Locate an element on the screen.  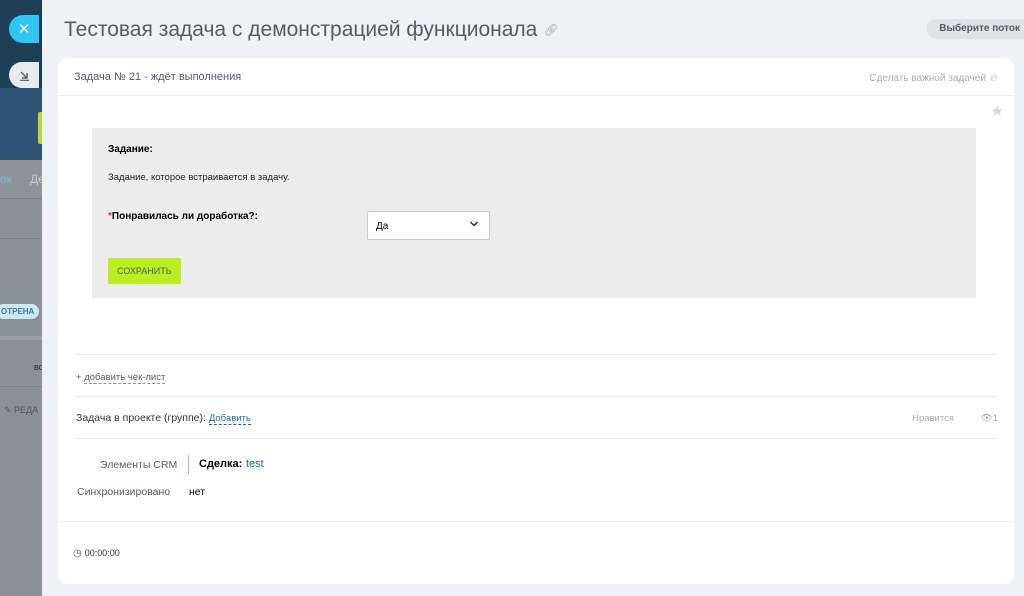
background-text: вс is located at coordinates (38, 367).